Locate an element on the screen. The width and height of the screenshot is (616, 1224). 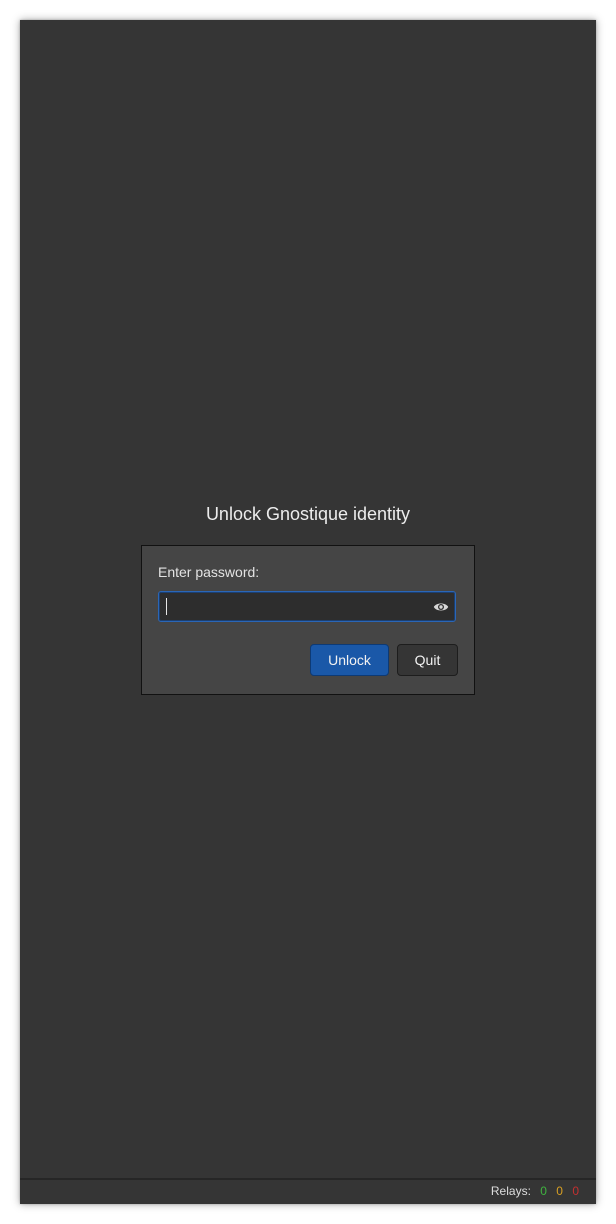
dialog-title: Unlock Gnostique identity is located at coordinates (308, 514).